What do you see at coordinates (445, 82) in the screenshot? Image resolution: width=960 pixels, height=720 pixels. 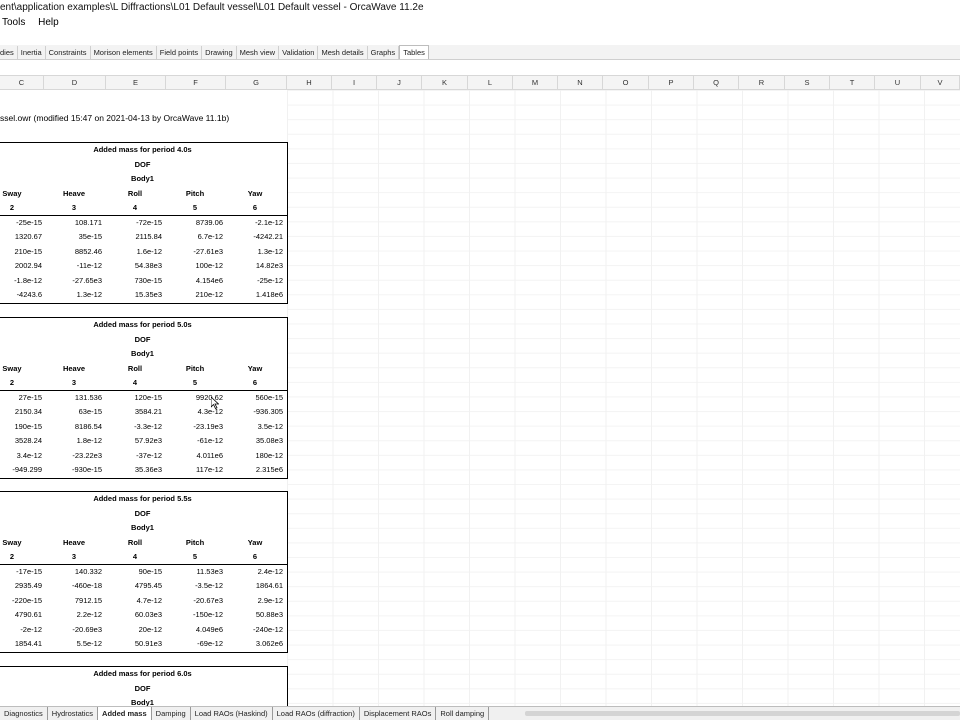 I see `column-header-k: K` at bounding box center [445, 82].